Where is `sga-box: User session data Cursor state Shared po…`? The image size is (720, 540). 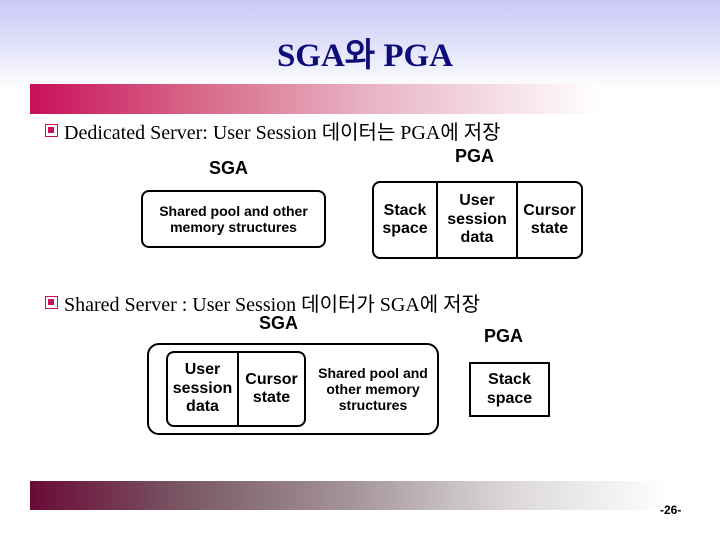
sga-box: User session data Cursor state Shared po… is located at coordinates (293, 389).